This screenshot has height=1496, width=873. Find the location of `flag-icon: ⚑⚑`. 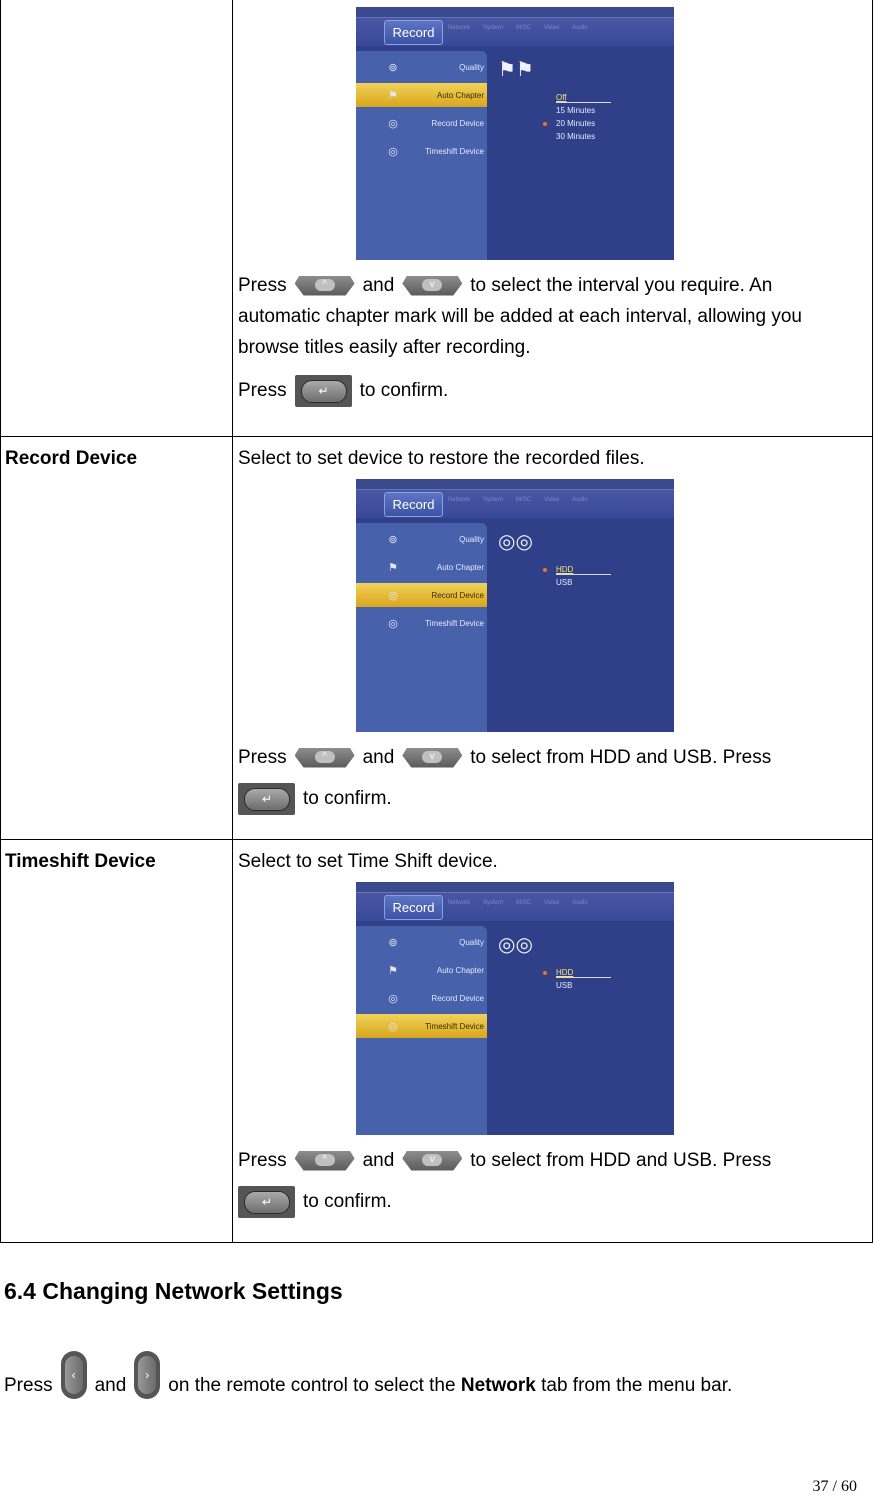

flag-icon: ⚑⚑ is located at coordinates (516, 70).